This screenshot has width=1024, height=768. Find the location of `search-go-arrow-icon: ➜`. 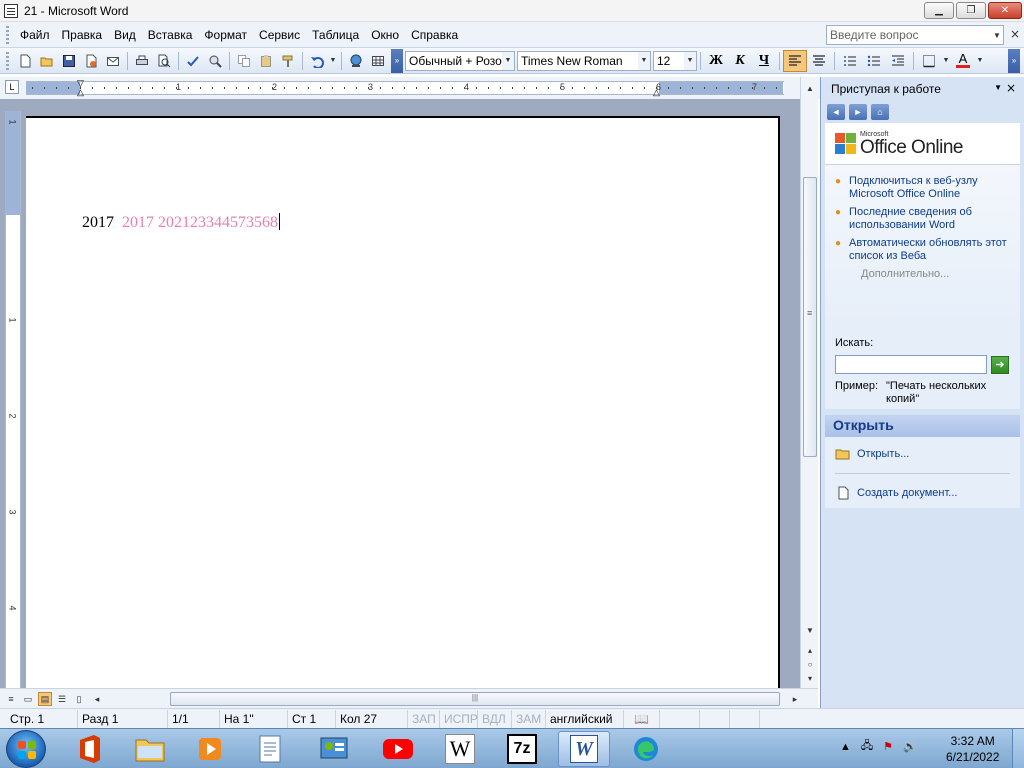

search-go-arrow-icon: ➜ is located at coordinates (1000, 364).